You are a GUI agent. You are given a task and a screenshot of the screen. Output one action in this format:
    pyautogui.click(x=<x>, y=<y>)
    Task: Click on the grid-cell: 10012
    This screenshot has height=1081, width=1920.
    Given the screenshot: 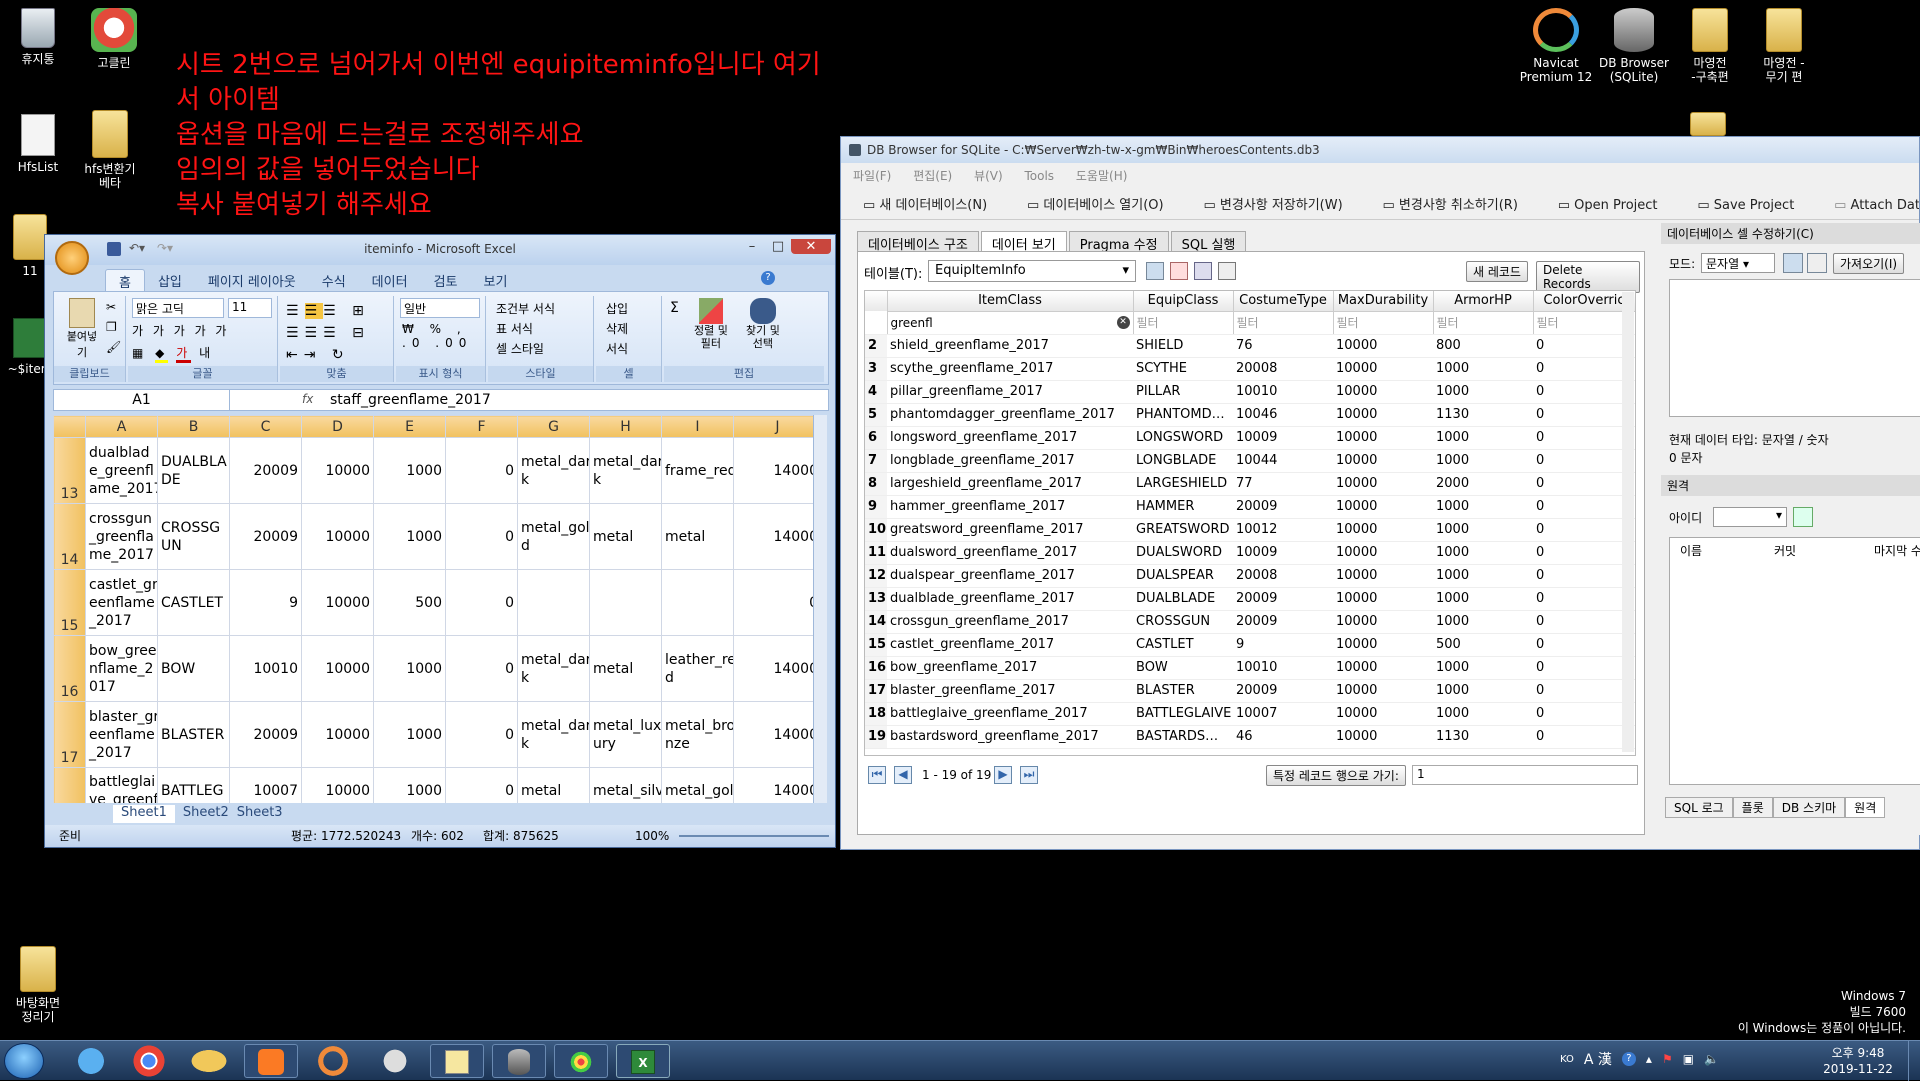 What is the action you would take?
    pyautogui.click(x=1283, y=530)
    